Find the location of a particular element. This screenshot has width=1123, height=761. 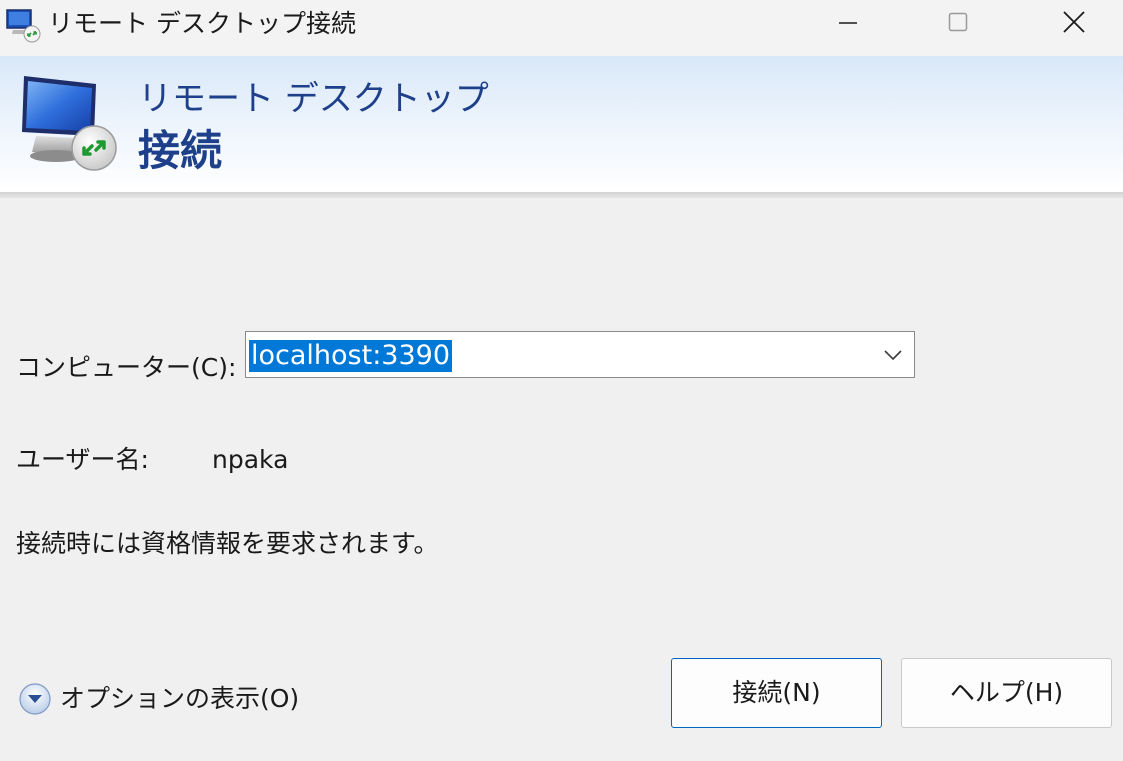

window-title: リモート デスクトップ接続 is located at coordinates (202, 23).